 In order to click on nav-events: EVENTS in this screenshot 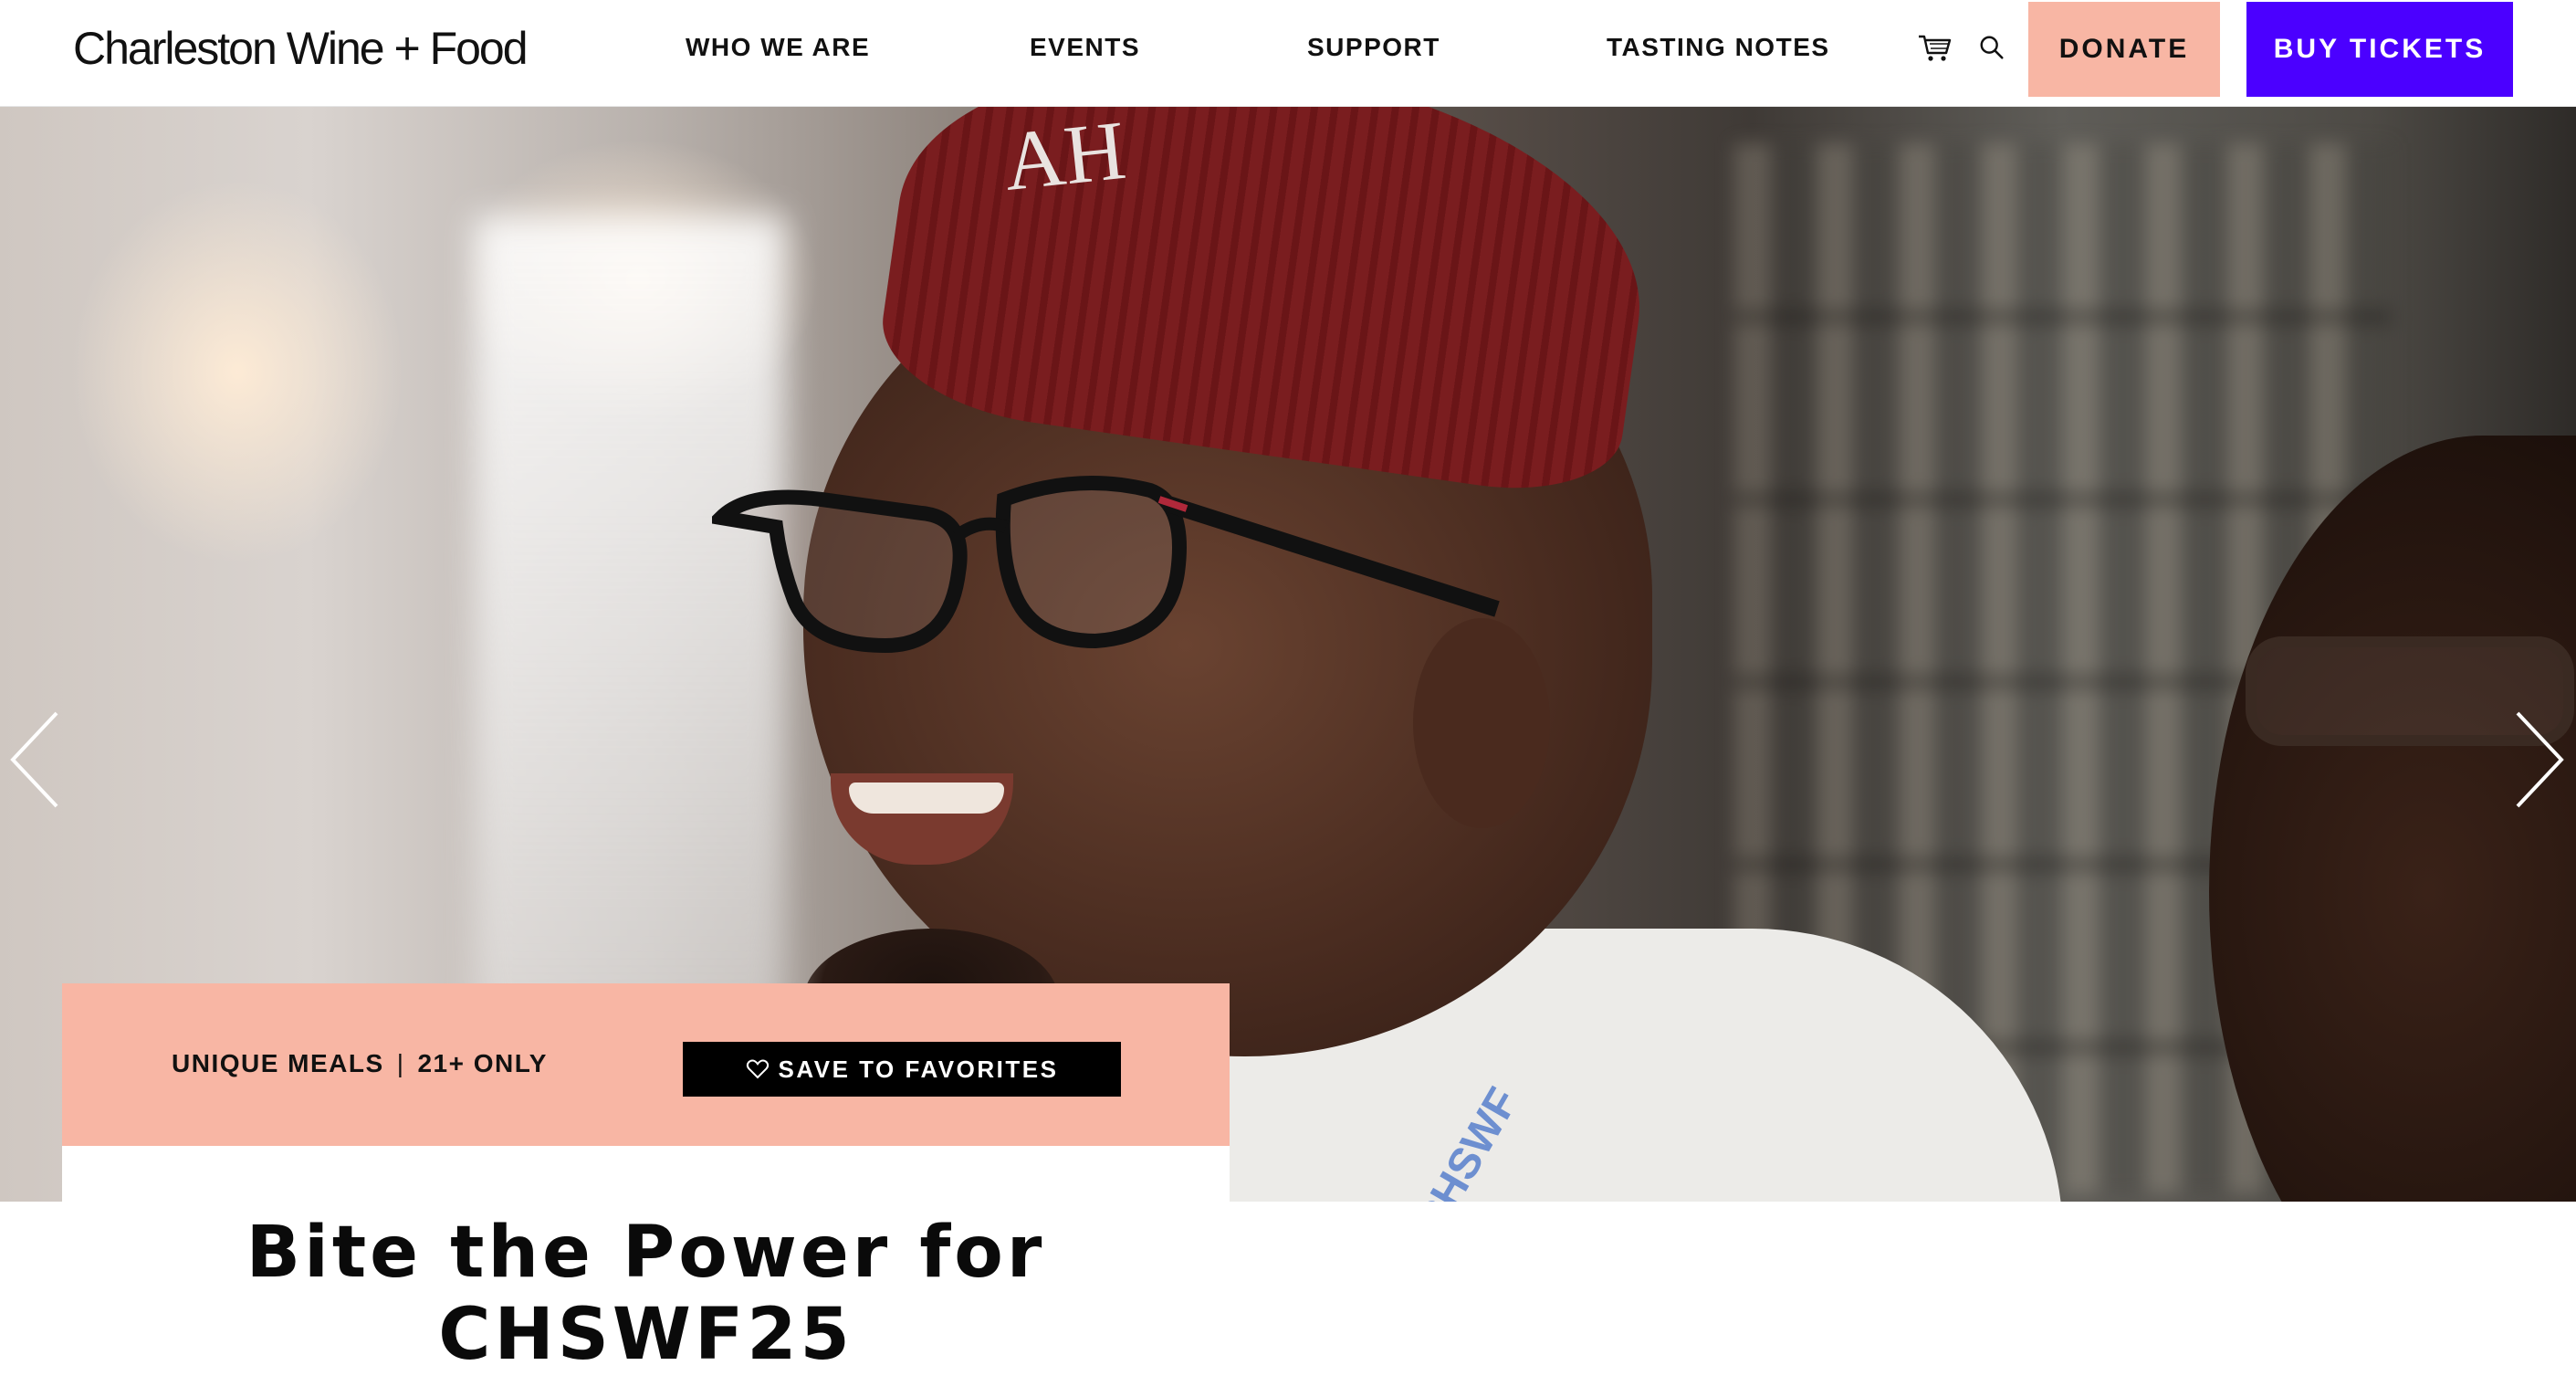, I will do `click(1085, 47)`.